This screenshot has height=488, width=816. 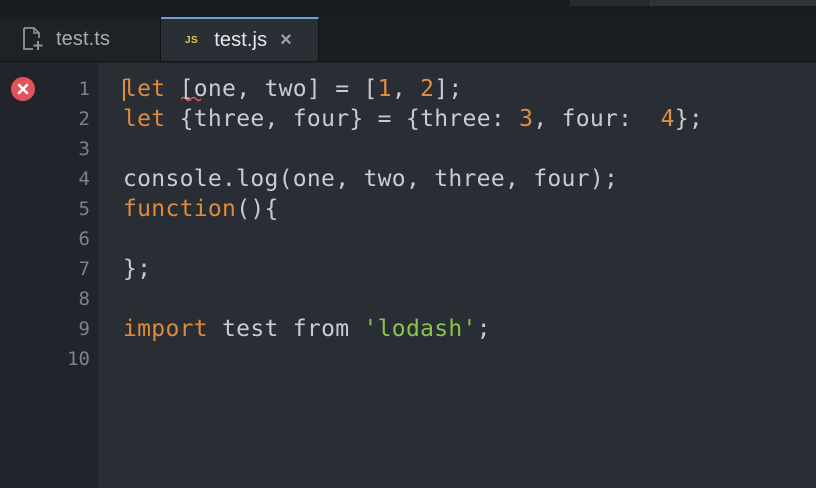 I want to click on line-number: 4, so click(x=84, y=179).